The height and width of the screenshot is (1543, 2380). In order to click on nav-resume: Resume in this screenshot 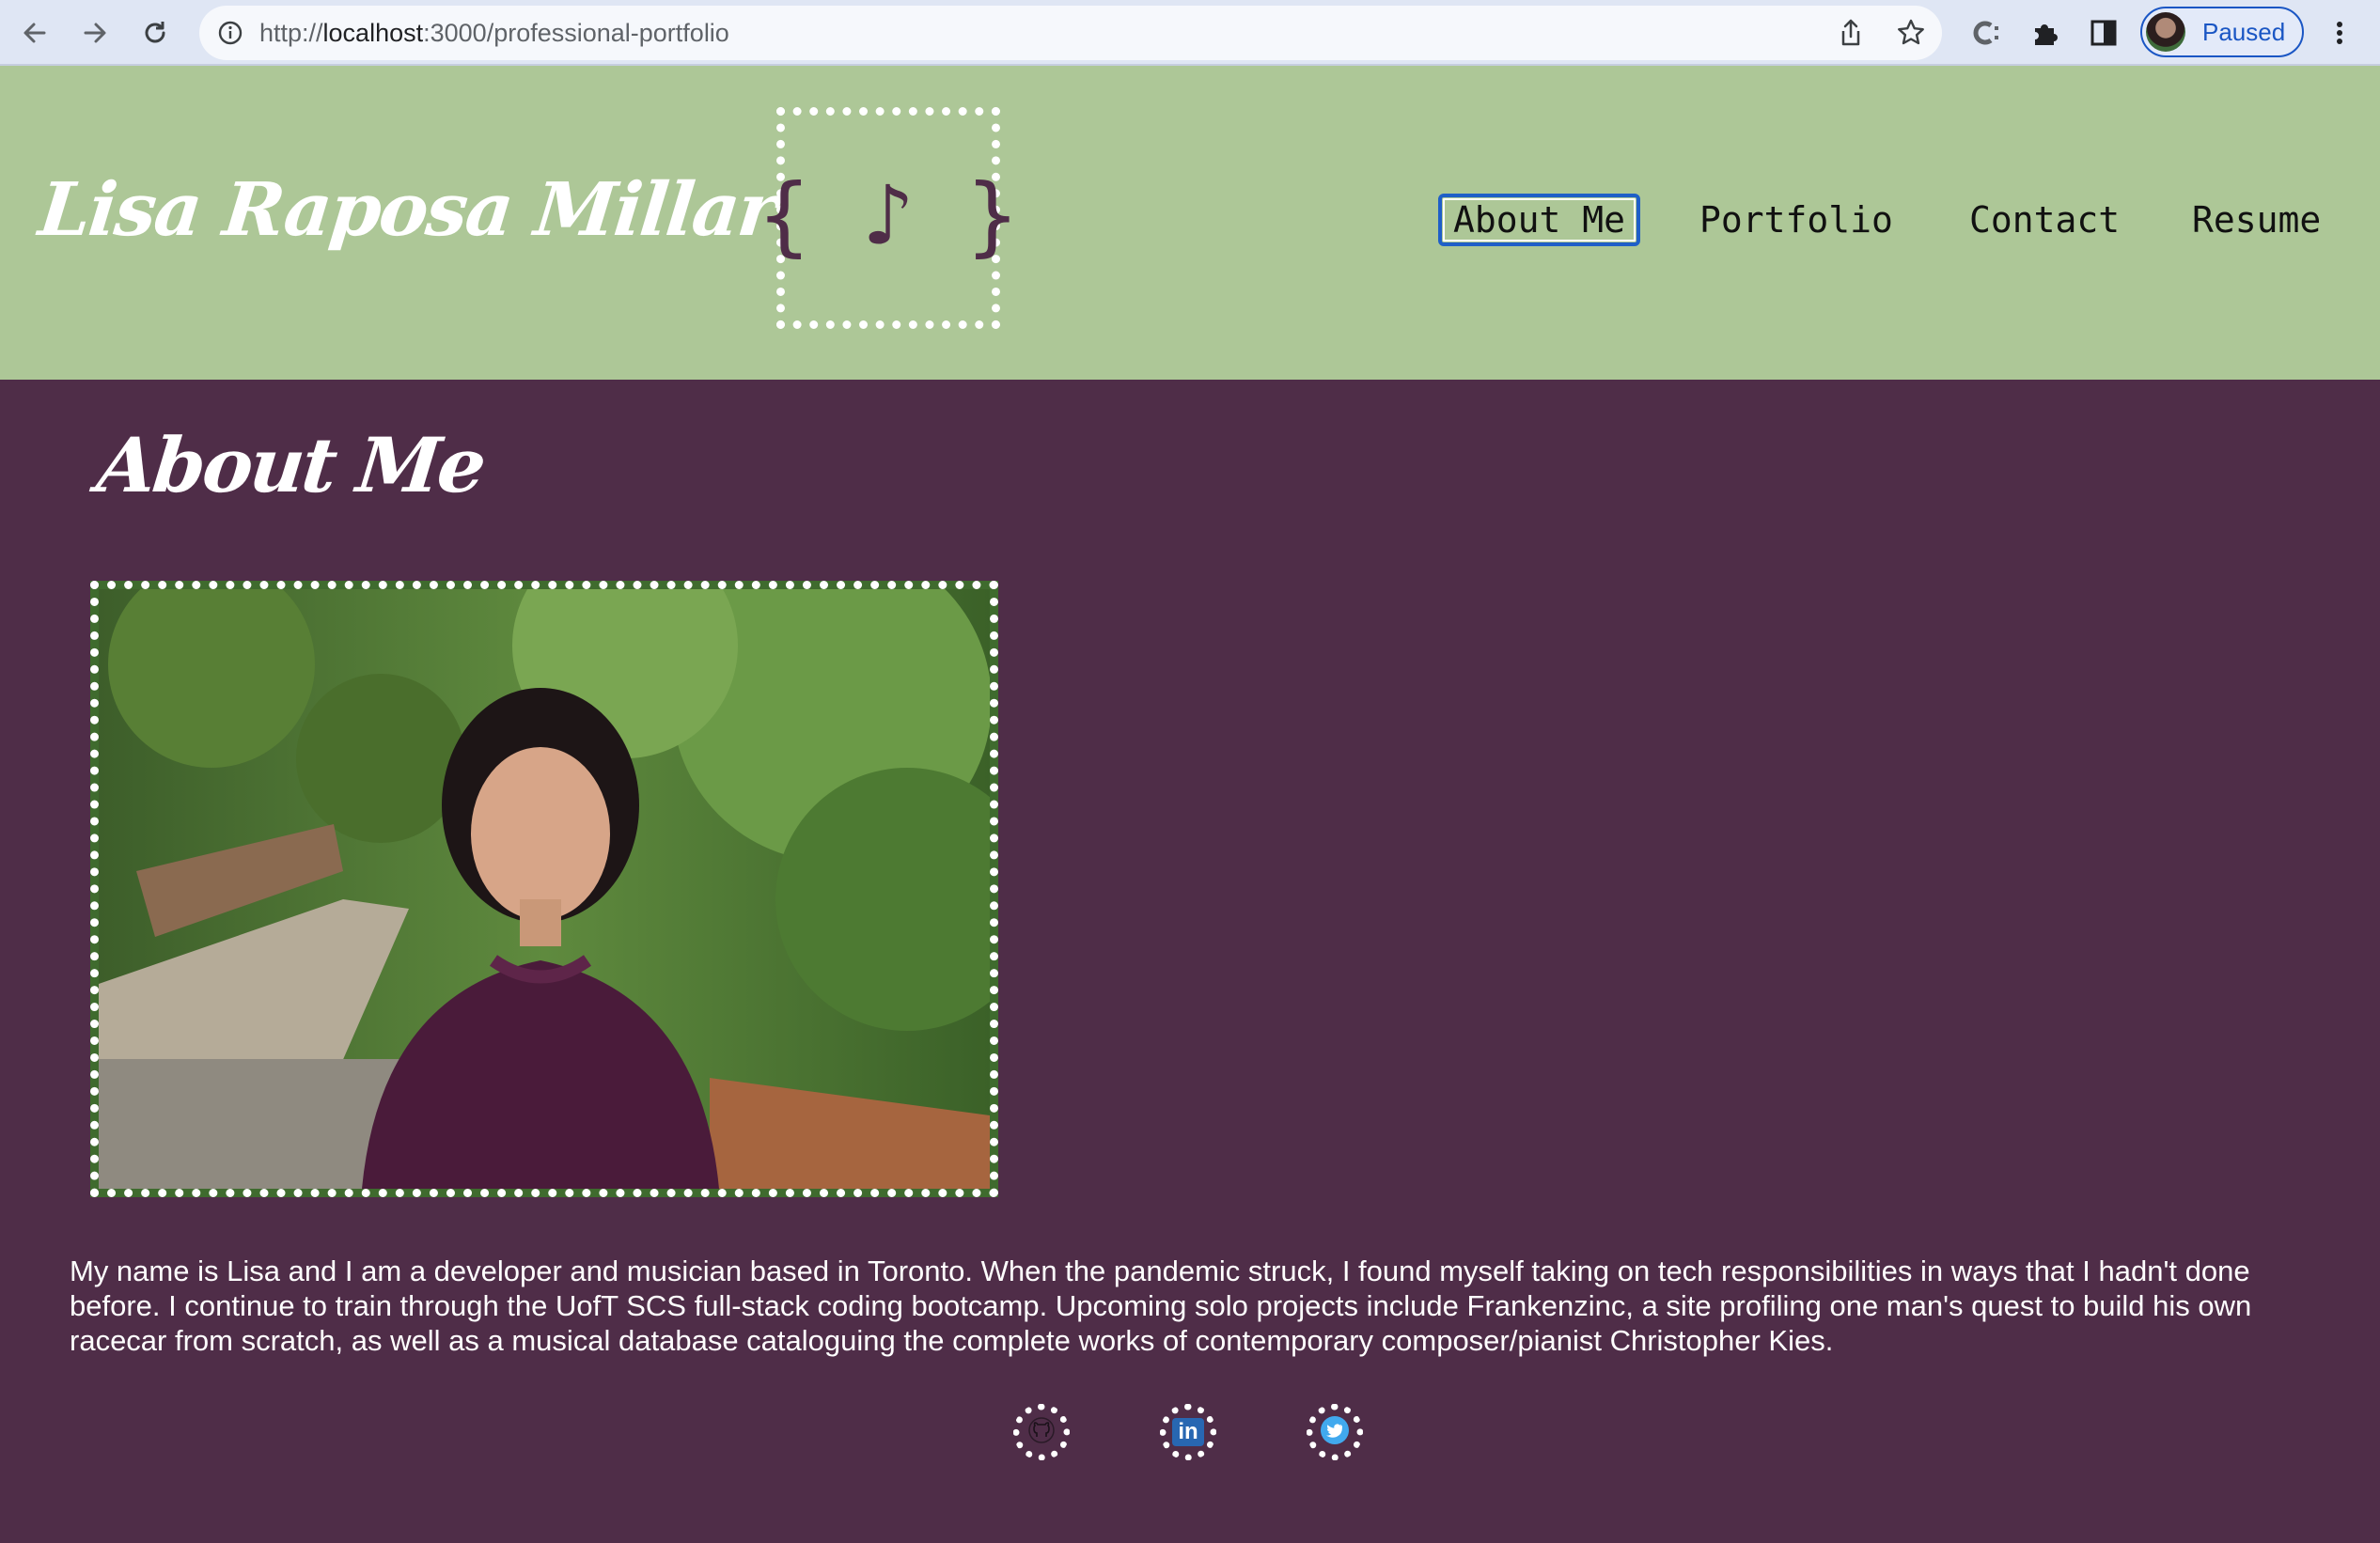, I will do `click(2256, 220)`.